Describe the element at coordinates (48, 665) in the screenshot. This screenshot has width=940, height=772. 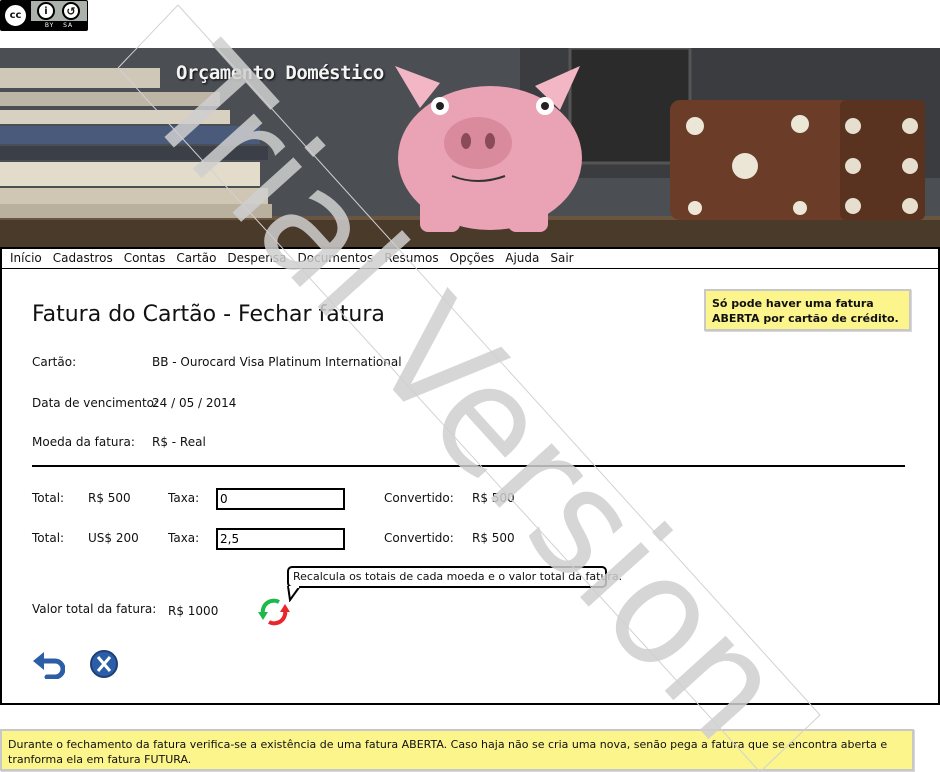
I see `undo-icon` at that location.